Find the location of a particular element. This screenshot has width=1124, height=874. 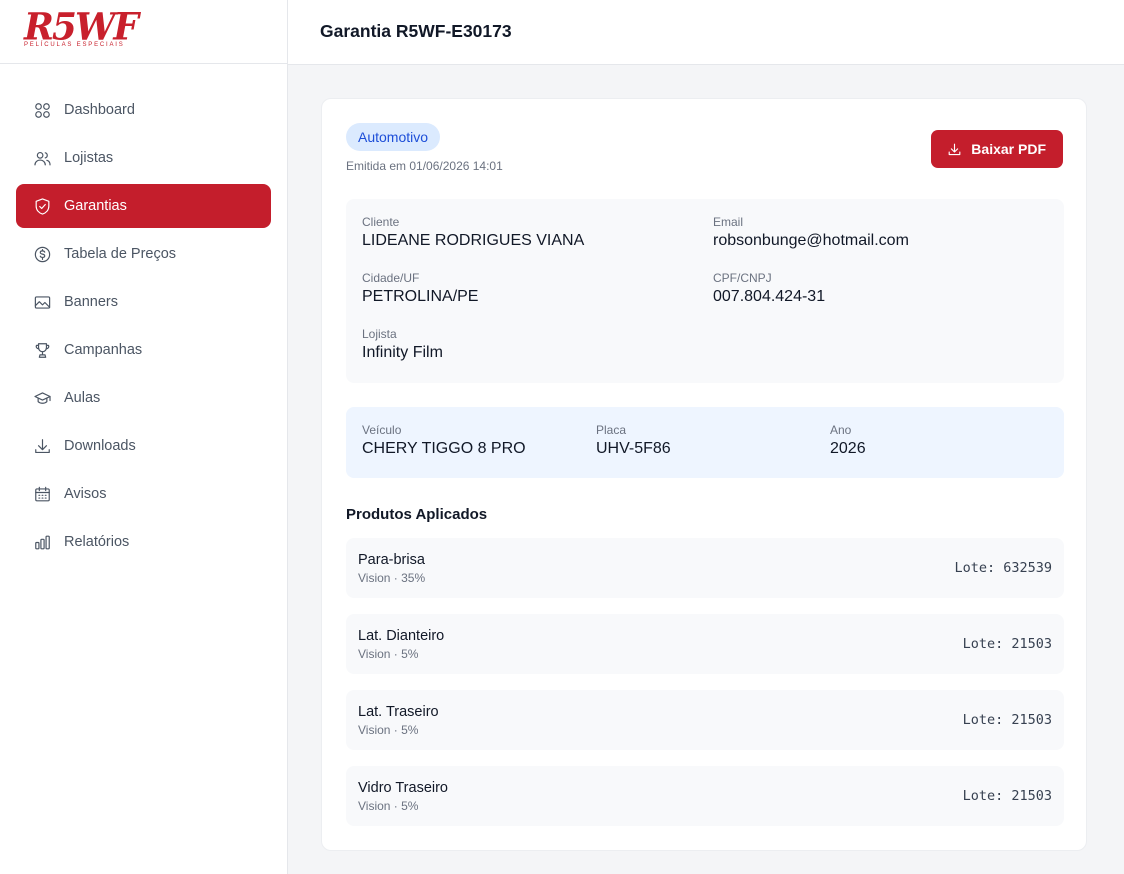

emitted-date: Emitida em 01/06/2026 14:01 is located at coordinates (424, 166).